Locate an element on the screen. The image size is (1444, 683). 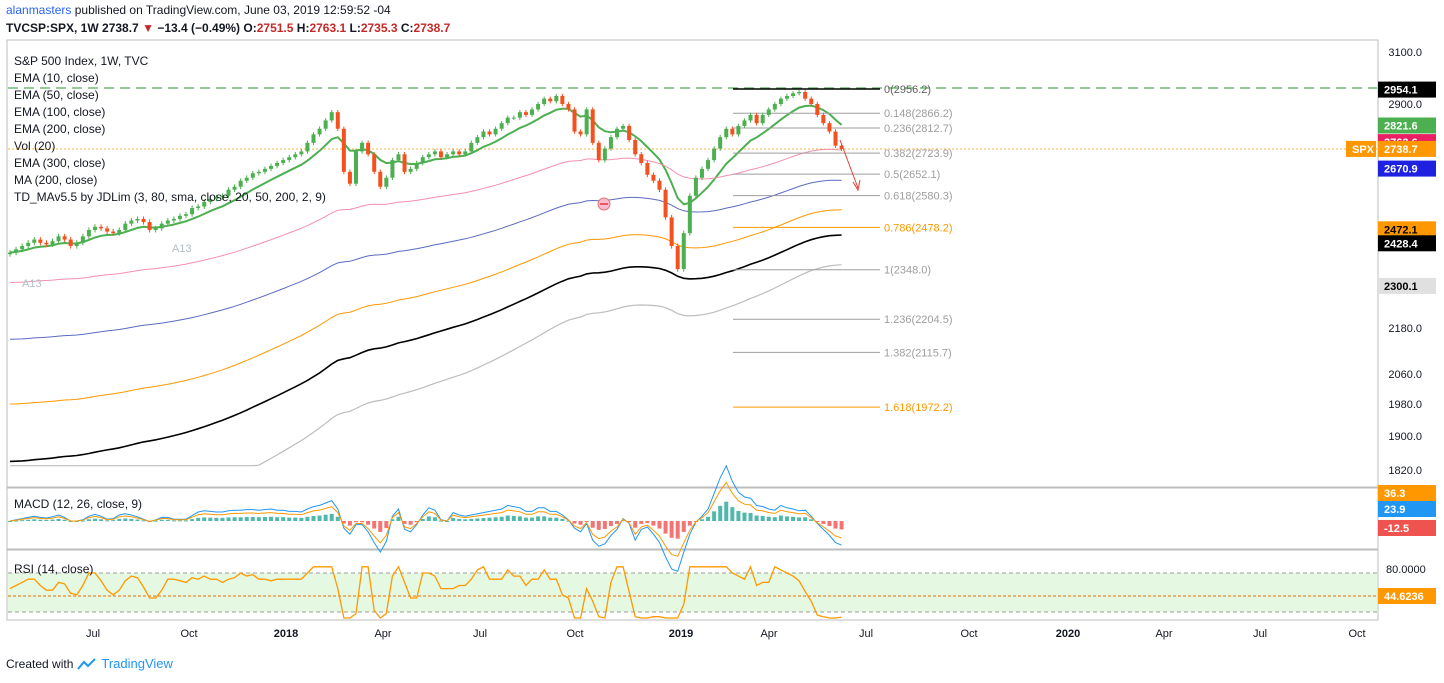
price-tick-label: 2180.0 is located at coordinates (1405, 329).